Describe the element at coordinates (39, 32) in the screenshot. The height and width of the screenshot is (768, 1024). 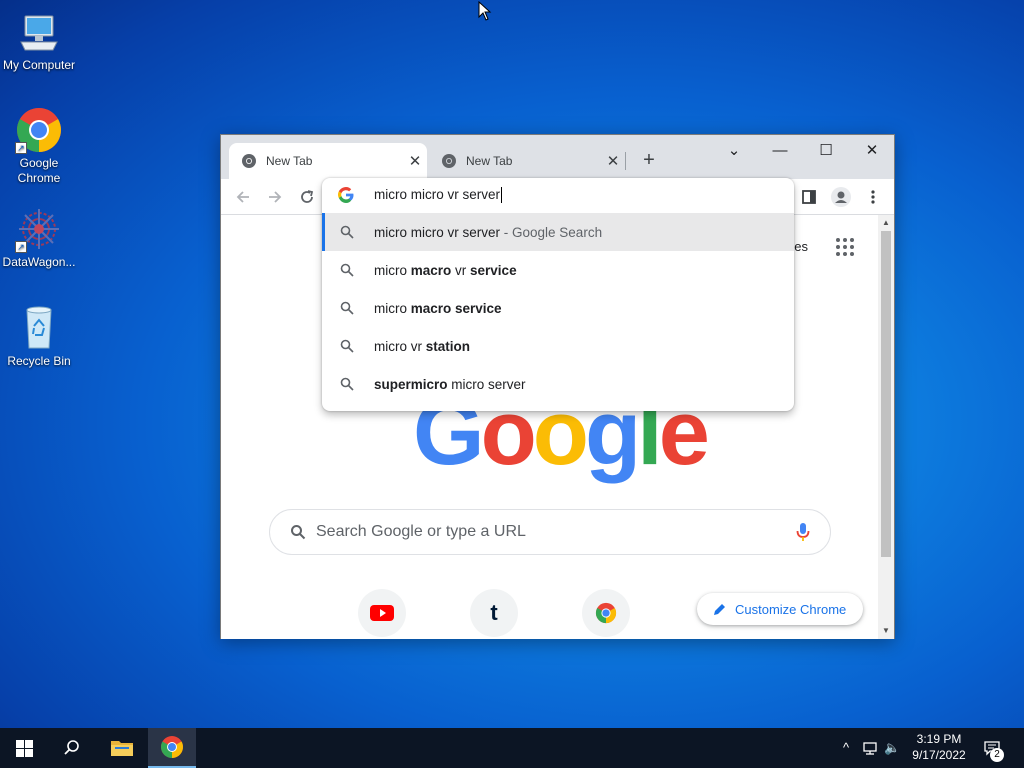
I see `computer-icon` at that location.